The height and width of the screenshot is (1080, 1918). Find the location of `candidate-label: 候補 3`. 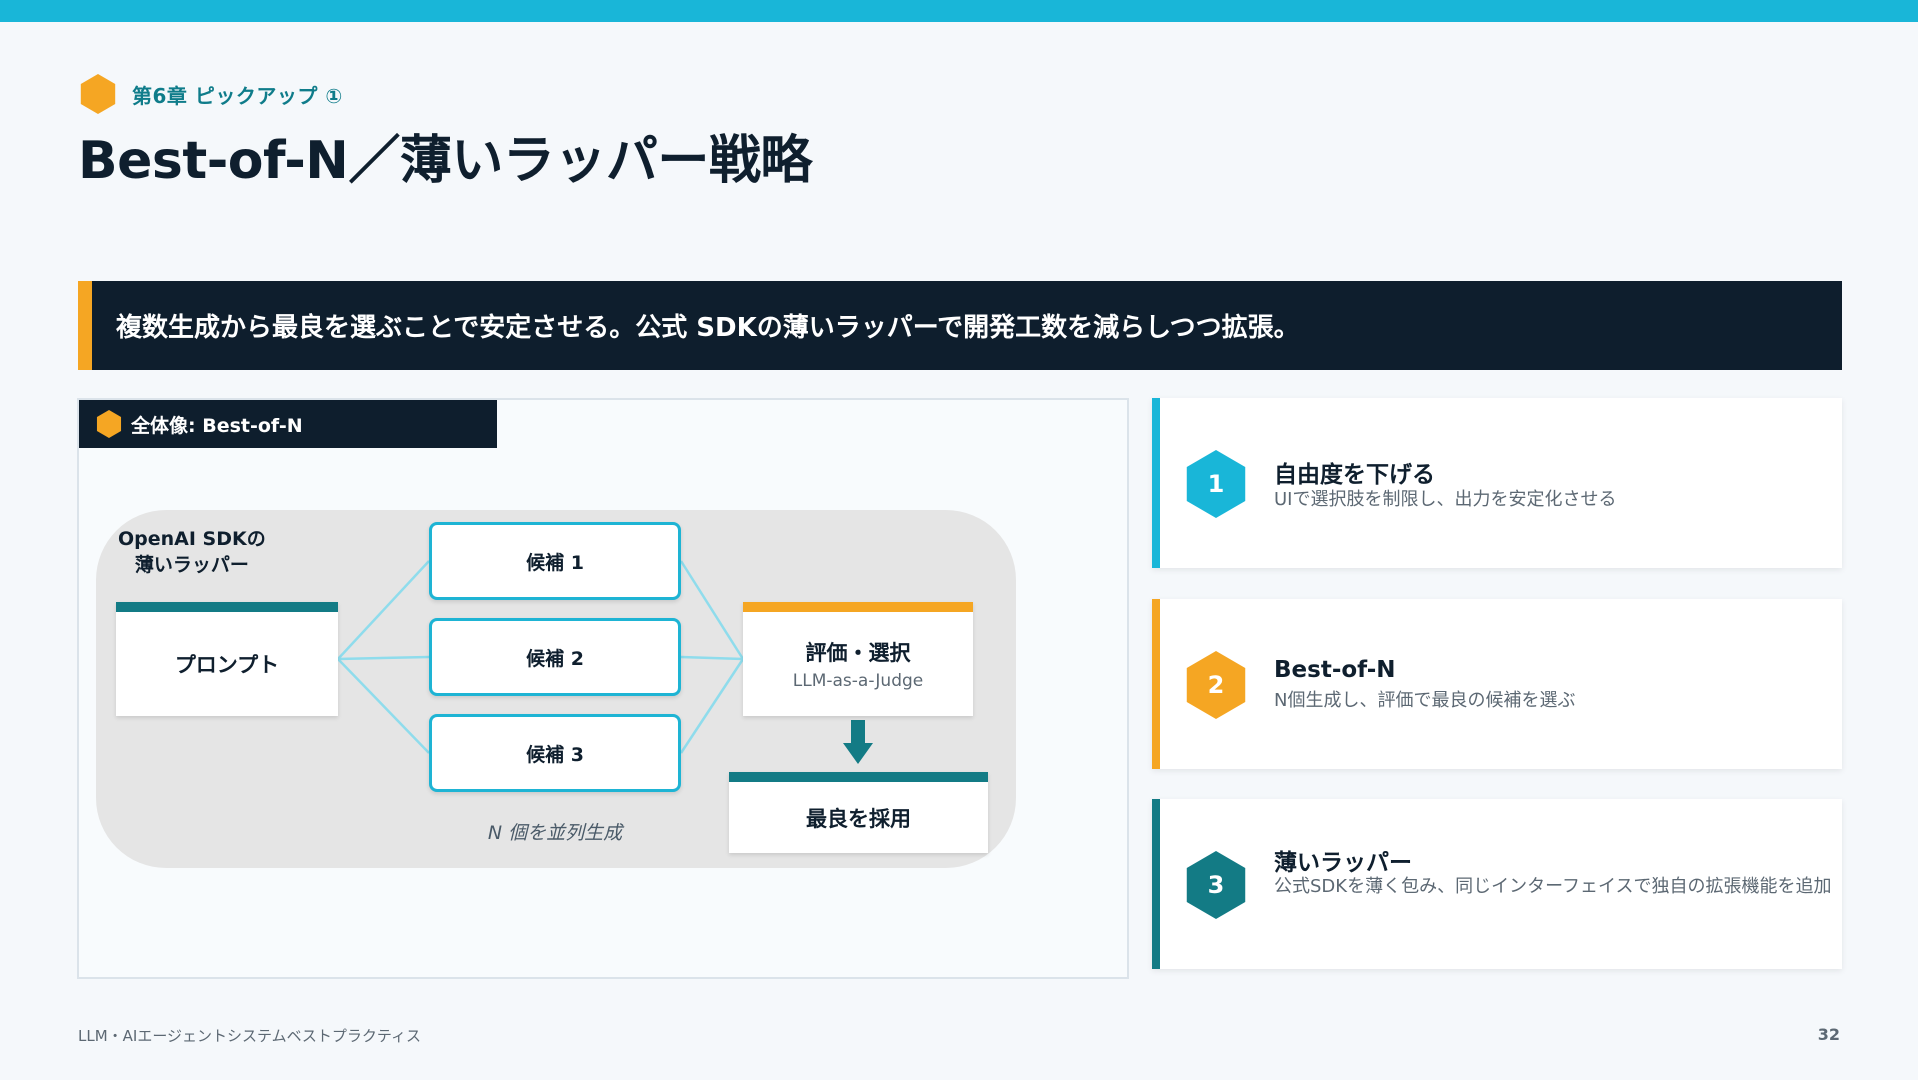

candidate-label: 候補 3 is located at coordinates (555, 754).